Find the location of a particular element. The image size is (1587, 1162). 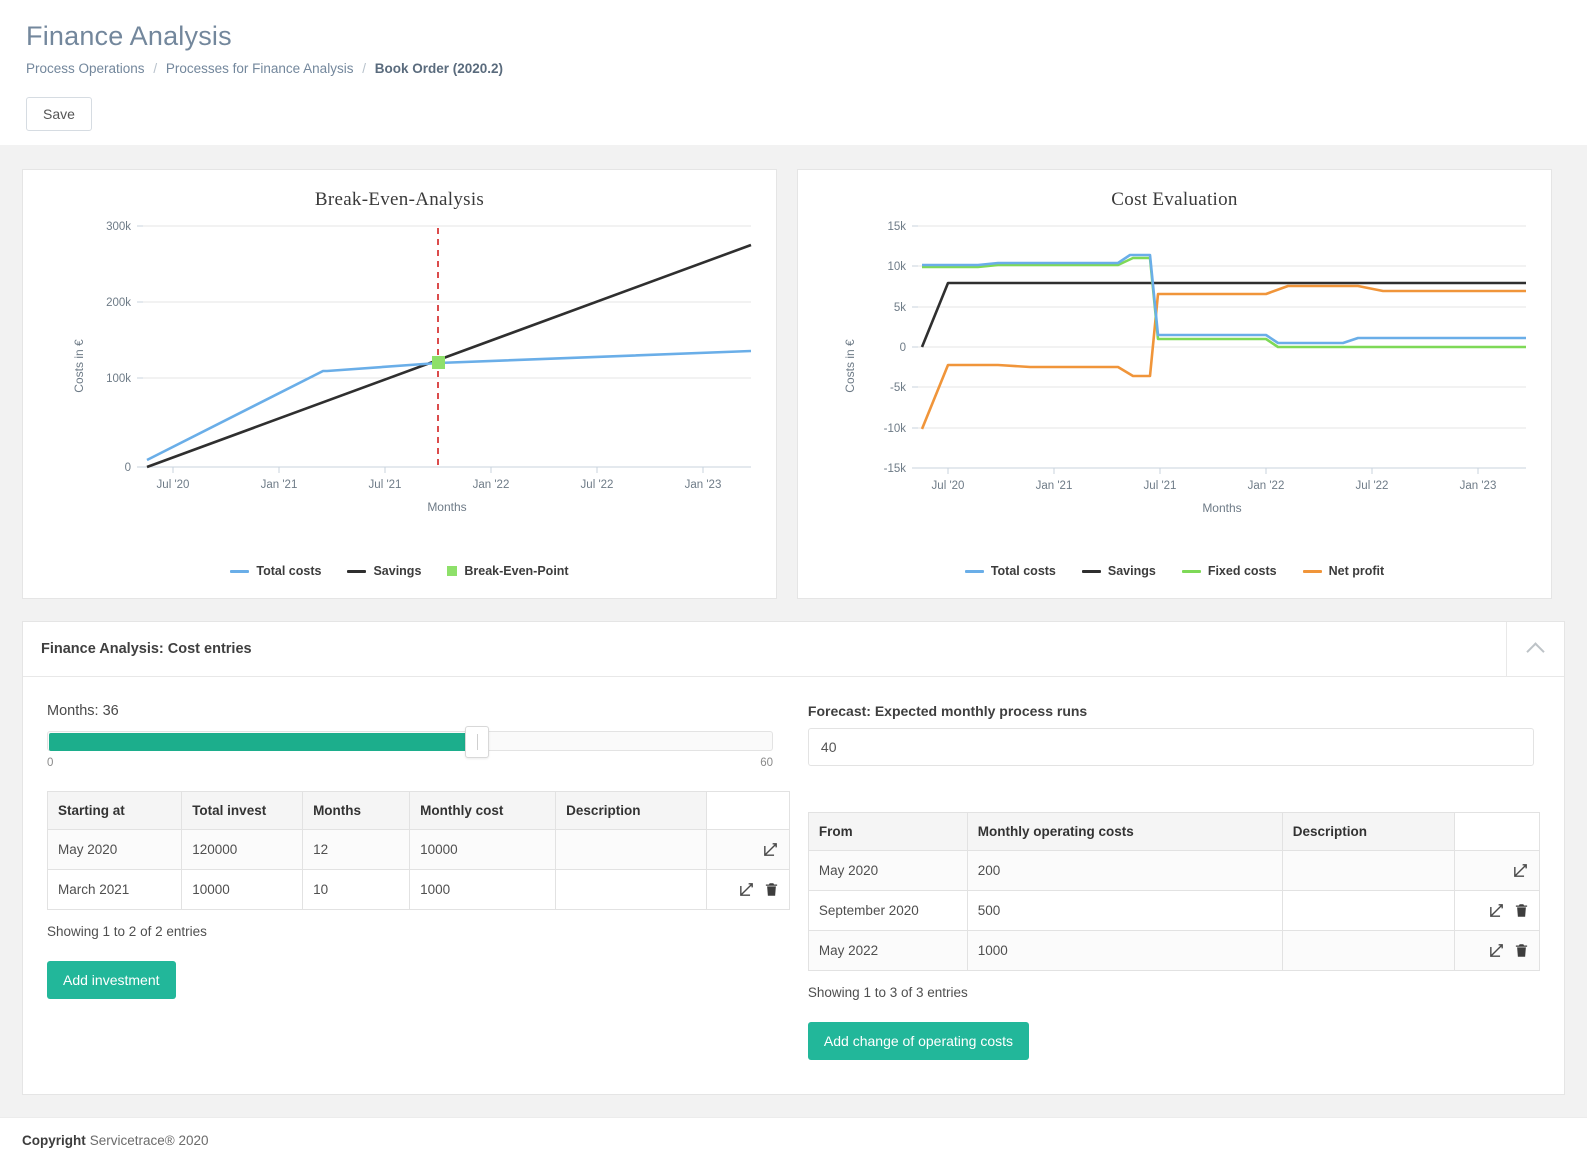

cell-from: May 2022 is located at coordinates (887, 950).